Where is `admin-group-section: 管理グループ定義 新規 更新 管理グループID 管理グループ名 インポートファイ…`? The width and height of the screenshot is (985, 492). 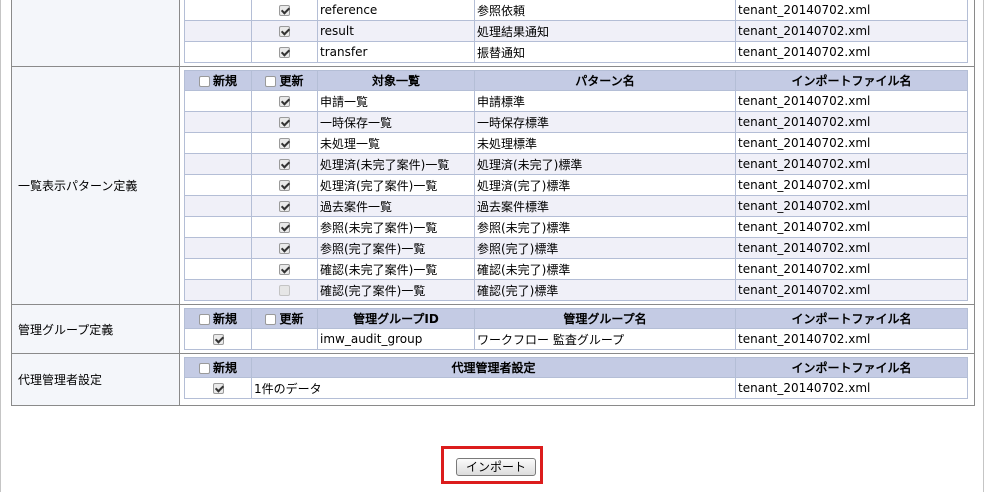
admin-group-section: 管理グループ定義 新規 更新 管理グループID 管理グループ名 インポートファイ… is located at coordinates (493, 329).